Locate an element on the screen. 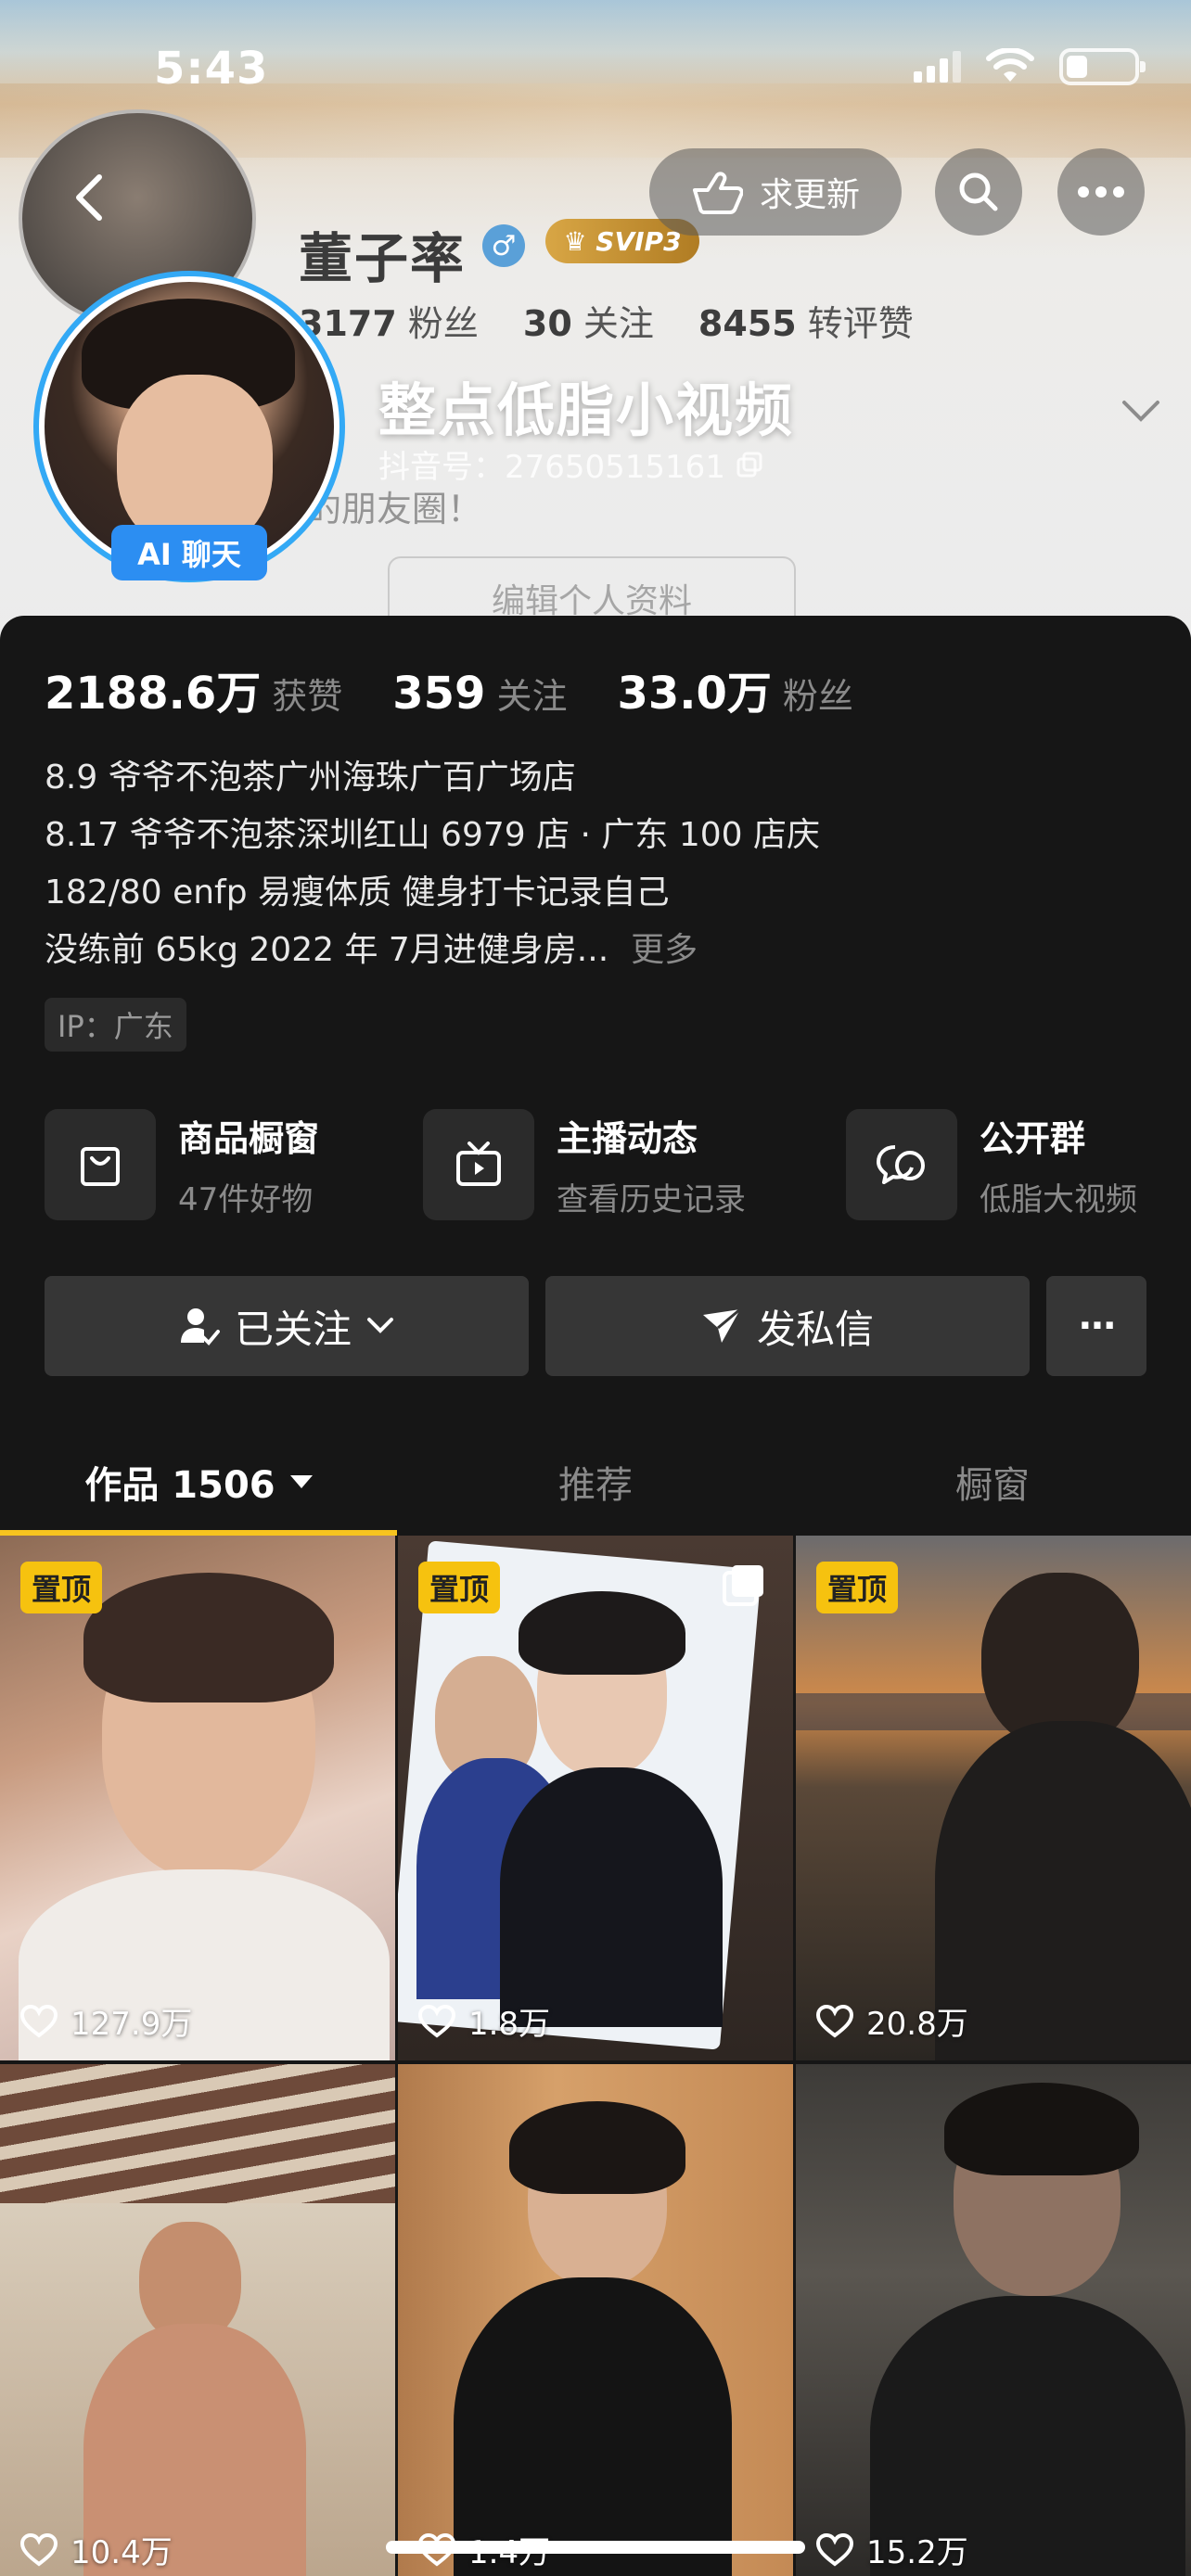 The height and width of the screenshot is (2576, 1191). user-check-icon is located at coordinates (200, 1326).